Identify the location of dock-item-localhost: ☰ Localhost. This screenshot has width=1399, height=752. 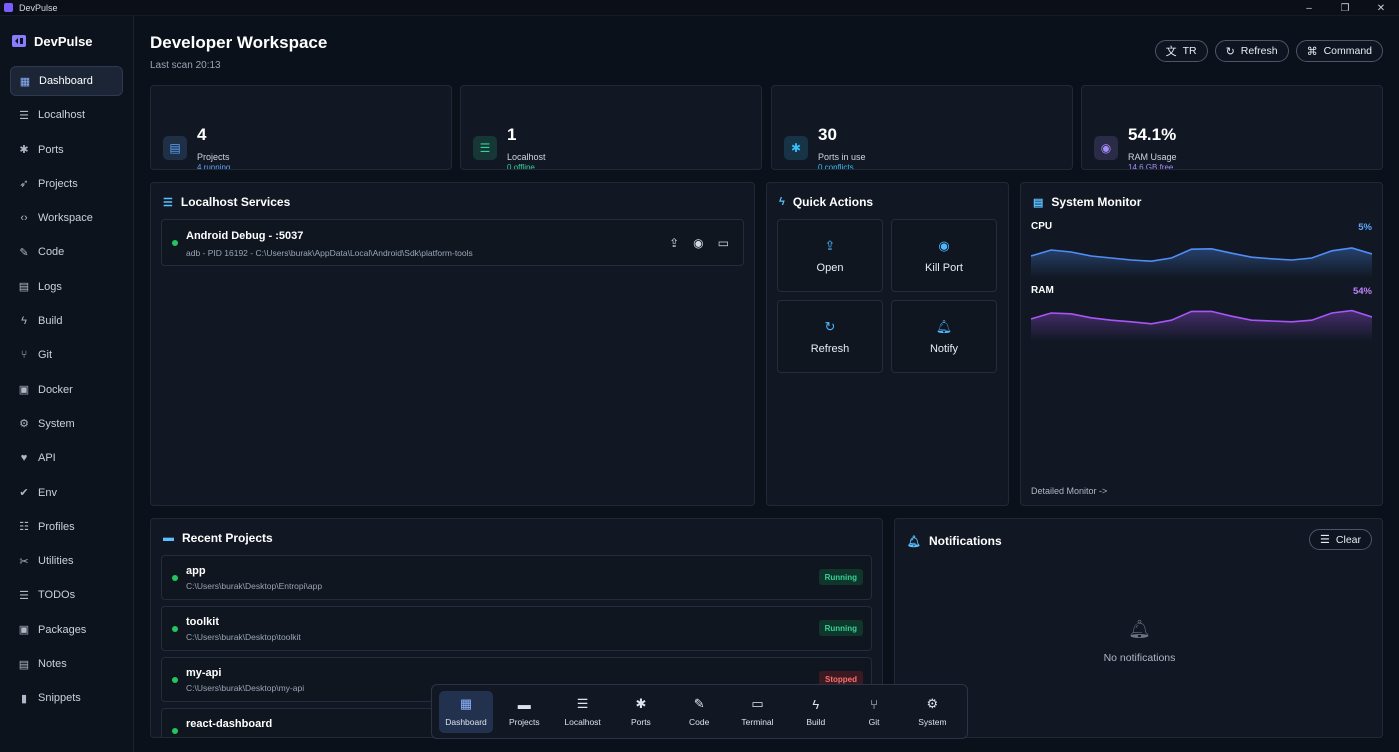
(583, 712).